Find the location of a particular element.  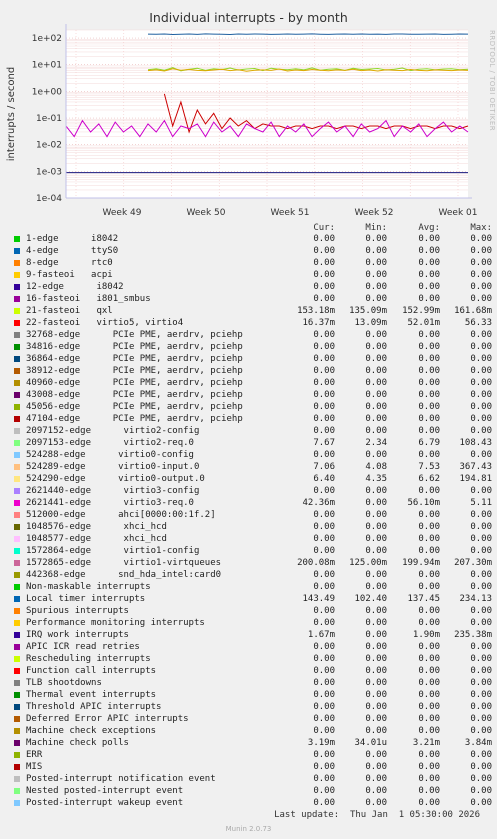

legend-label: 2097153-edge virtio2-req.0 is located at coordinates (110, 443).